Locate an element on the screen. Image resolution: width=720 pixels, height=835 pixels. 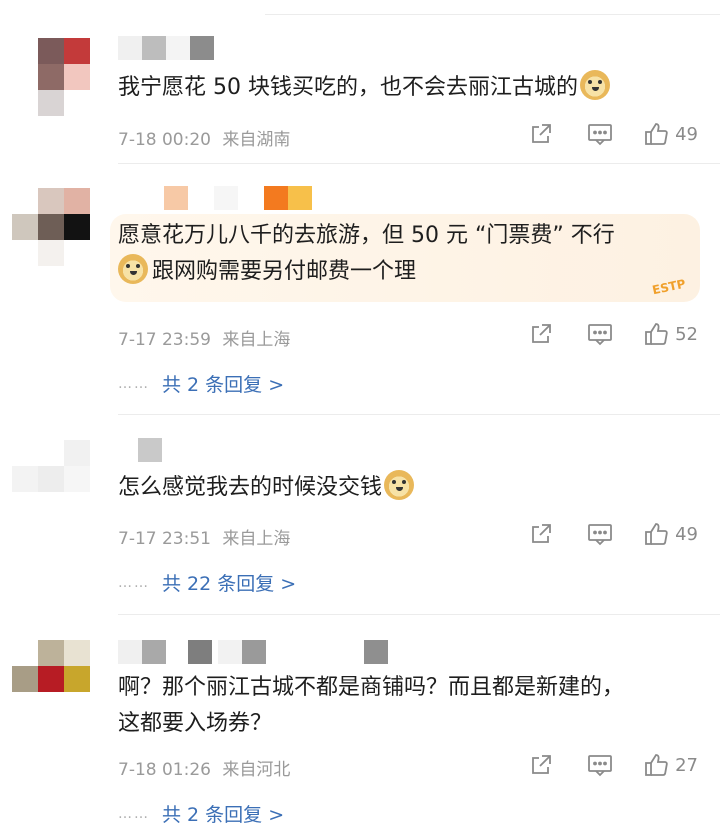
replies-label: 共 22 条回复 > is located at coordinates (229, 584).